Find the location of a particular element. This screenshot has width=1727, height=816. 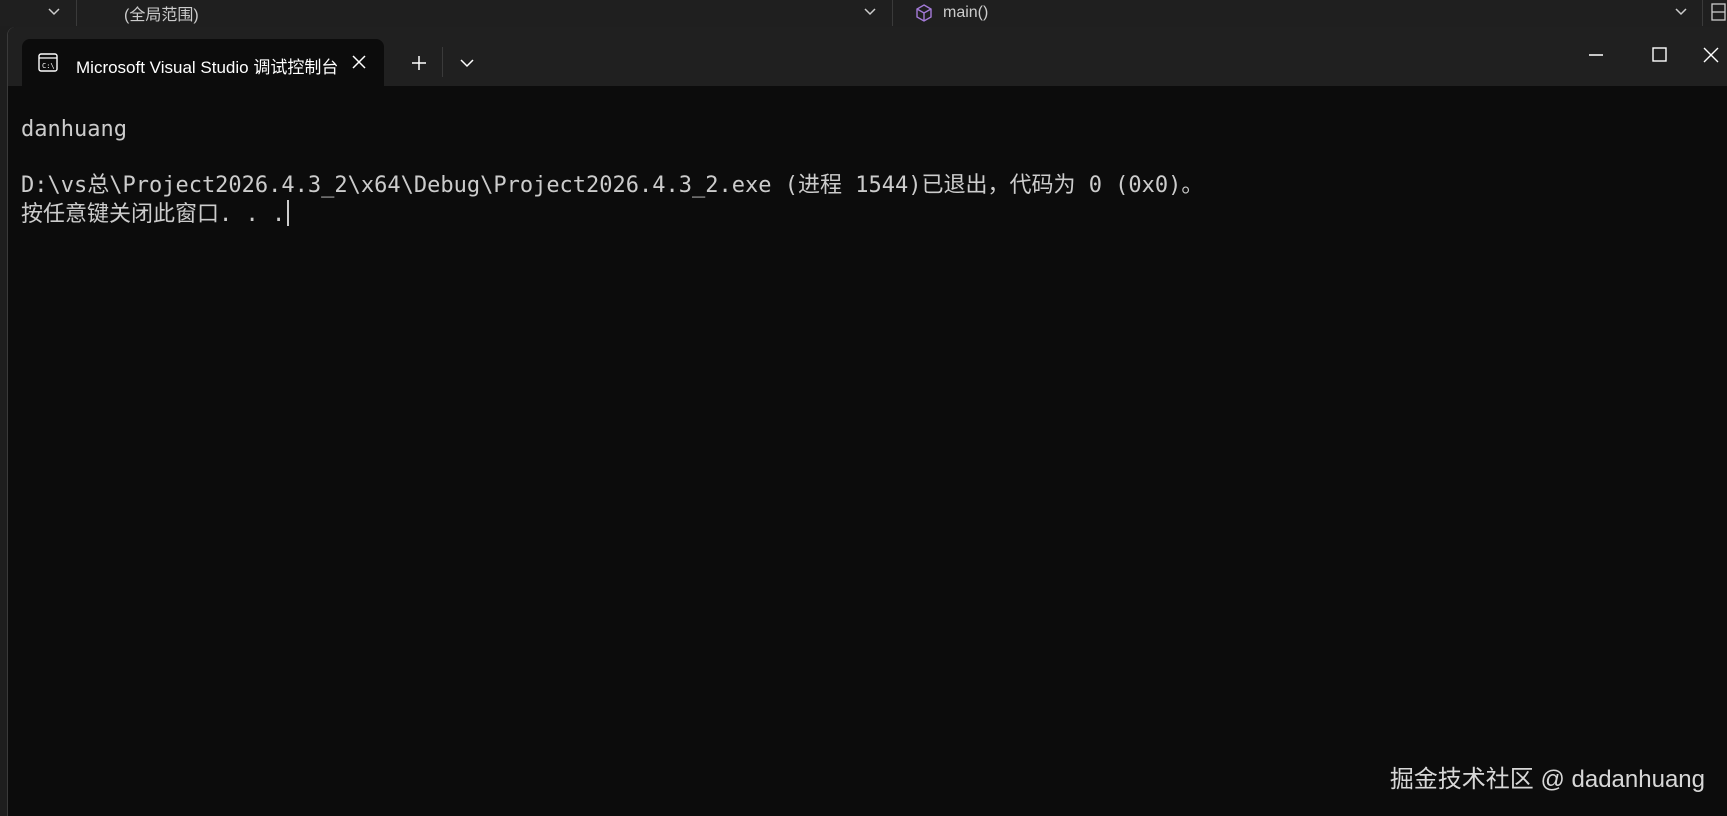

svg-text: C:\ is located at coordinates (48, 66).